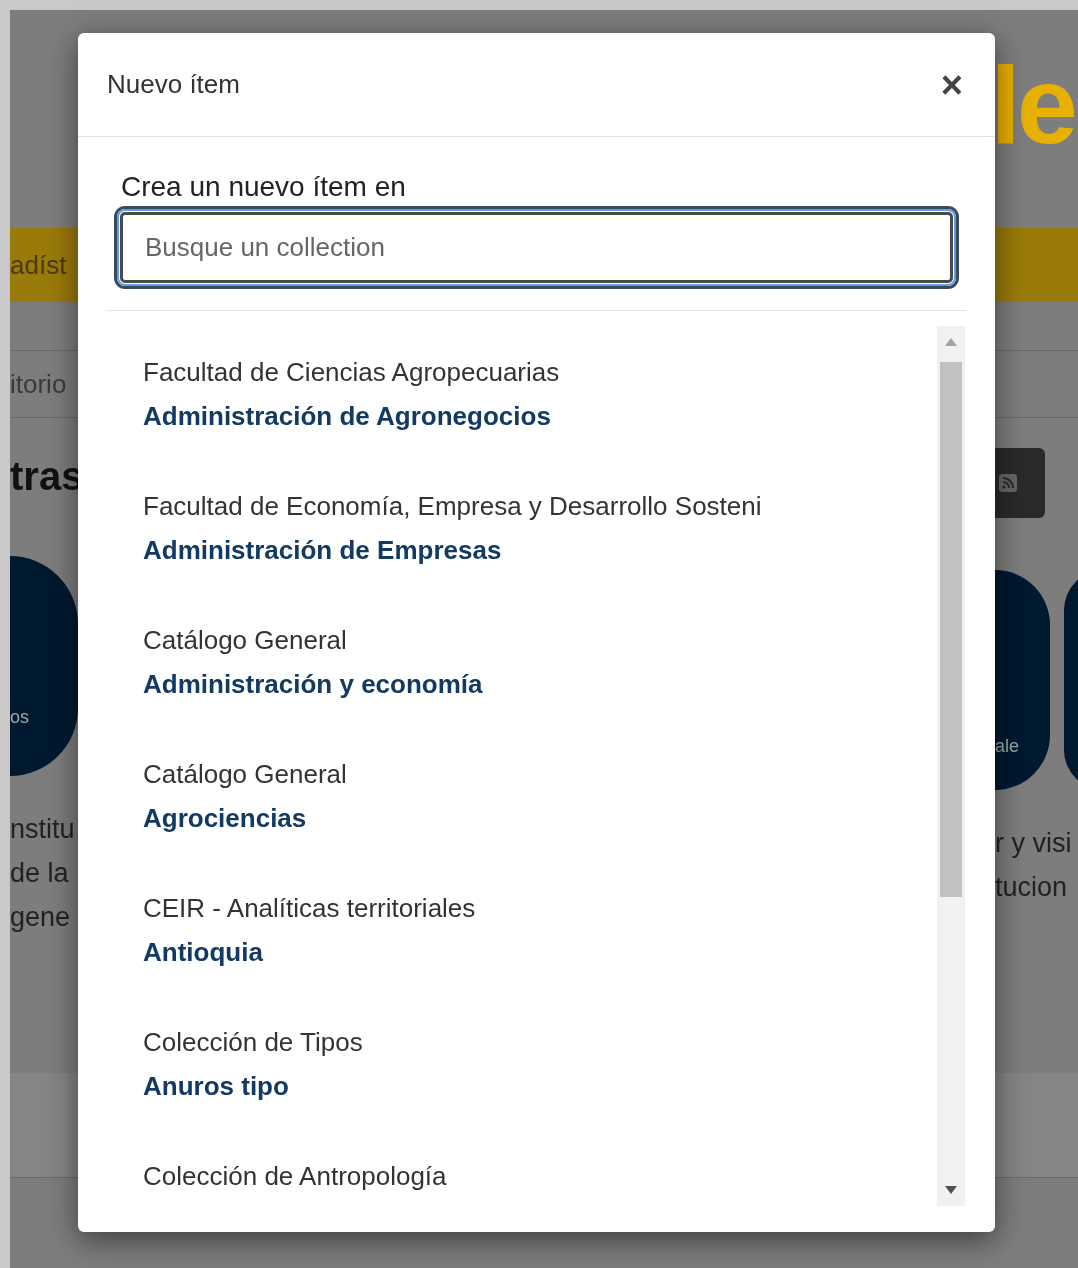 The image size is (1078, 1268). Describe the element at coordinates (19, 717) in the screenshot. I see `circle-label: os` at that location.